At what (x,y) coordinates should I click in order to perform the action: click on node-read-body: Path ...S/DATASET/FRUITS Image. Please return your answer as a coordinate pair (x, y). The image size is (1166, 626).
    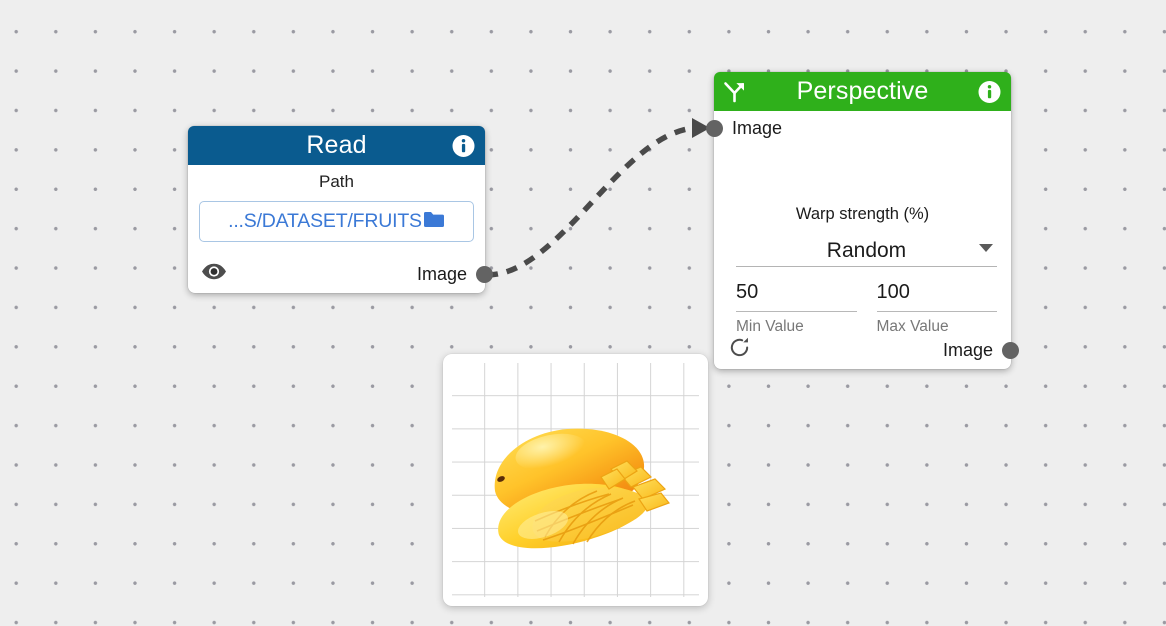
    Looking at the image, I should click on (340, 229).